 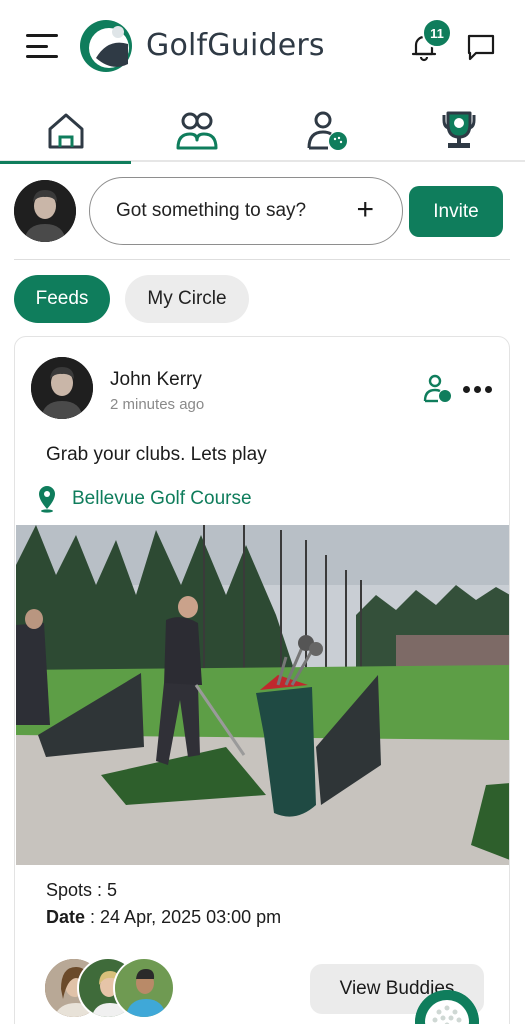 I want to click on tab-home, so click(x=65, y=132).